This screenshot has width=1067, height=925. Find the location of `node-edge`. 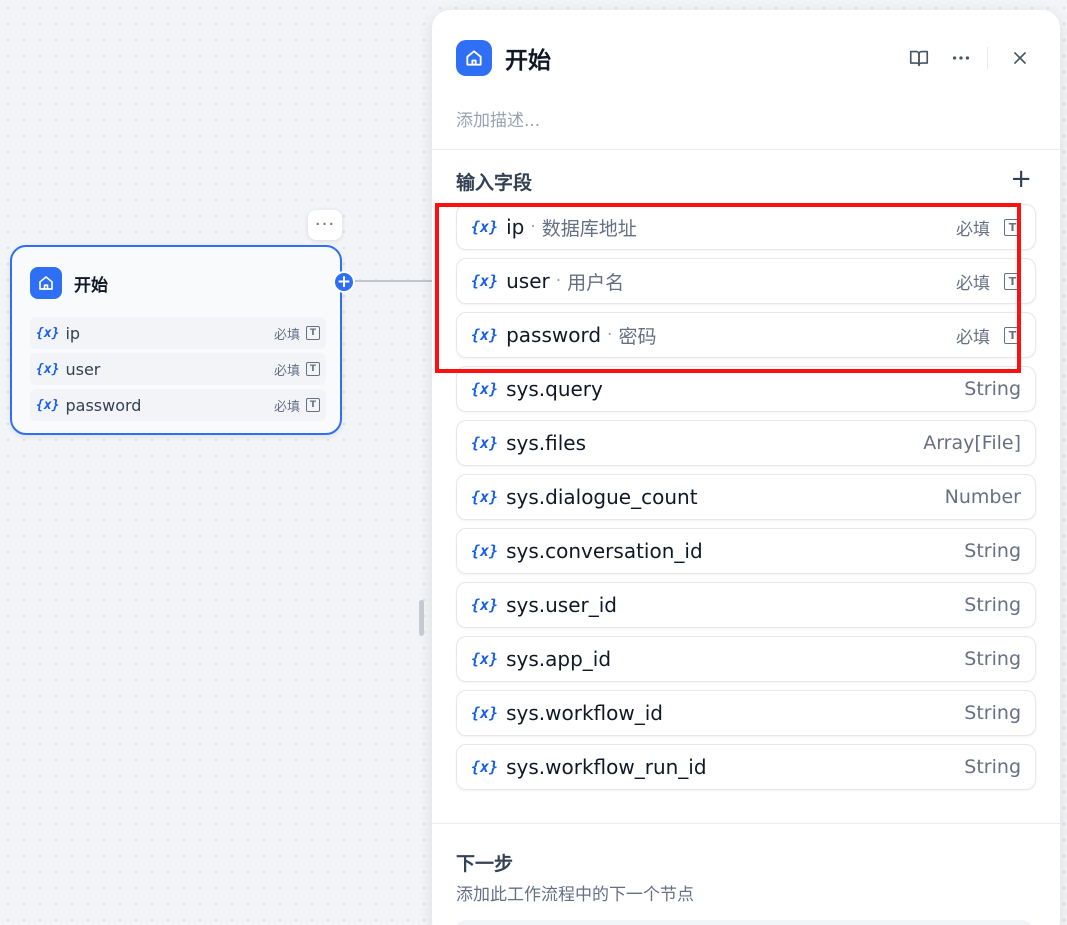

node-edge is located at coordinates (394, 281).